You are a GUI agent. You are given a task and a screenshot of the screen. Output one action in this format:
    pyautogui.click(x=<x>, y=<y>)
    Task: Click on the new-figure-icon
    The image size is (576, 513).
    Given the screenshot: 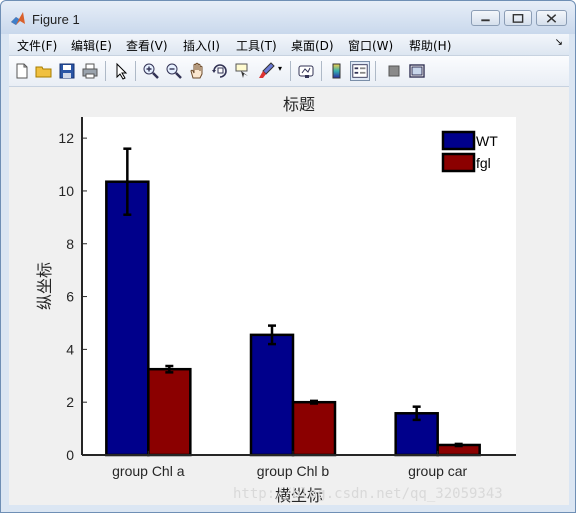 What is the action you would take?
    pyautogui.click(x=22, y=71)
    